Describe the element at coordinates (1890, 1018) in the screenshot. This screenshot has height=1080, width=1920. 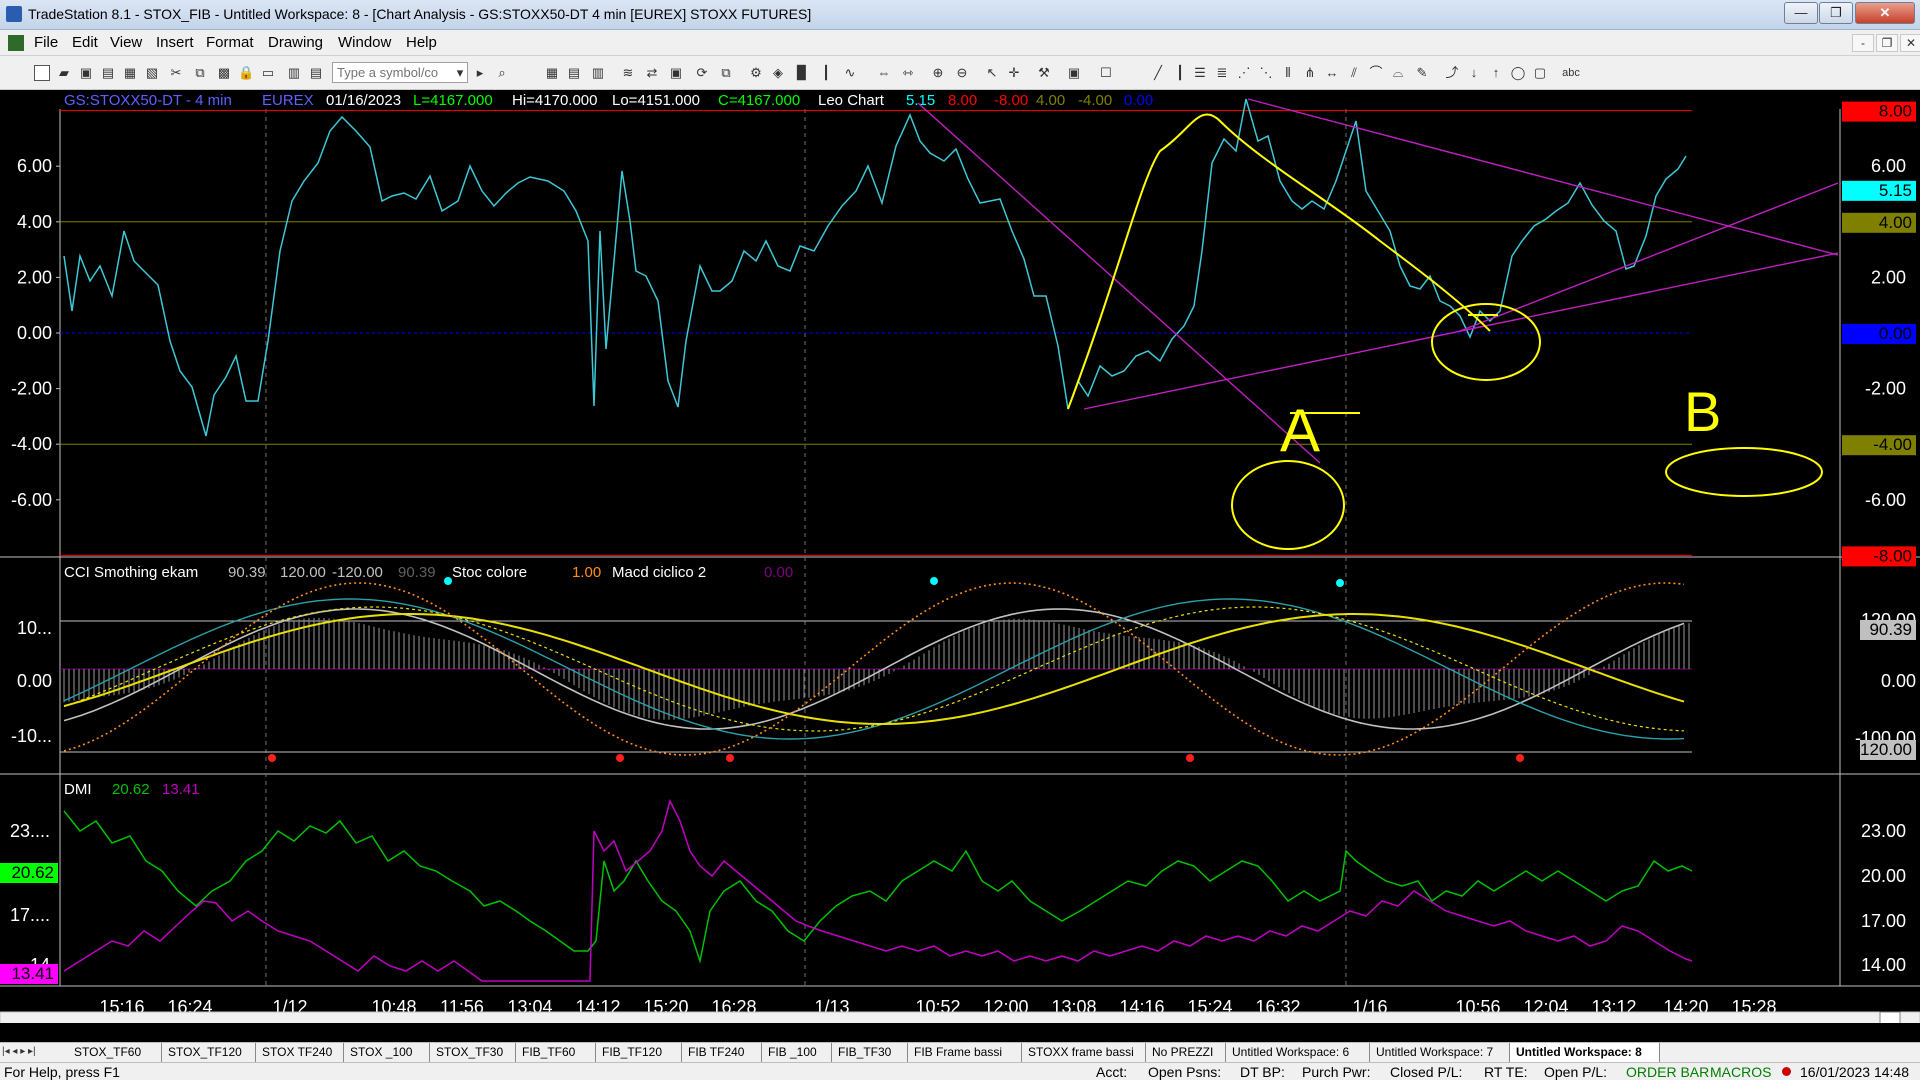
I see `scrollbar-thumb` at that location.